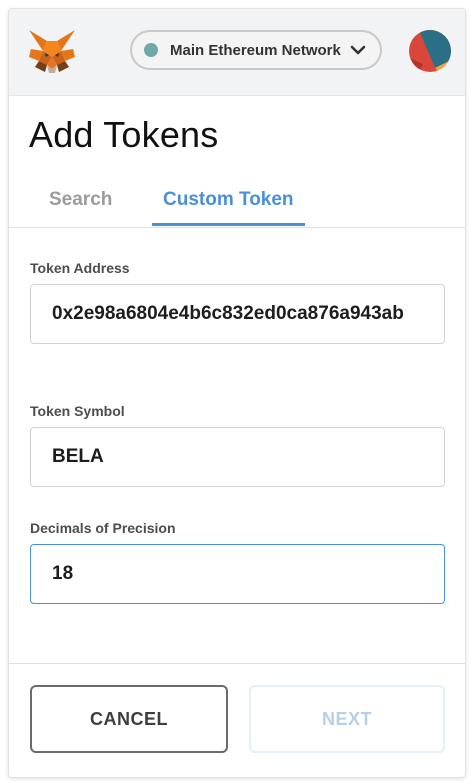 Image resolution: width=474 pixels, height=784 pixels. I want to click on token-address-label: Token Address, so click(80, 268).